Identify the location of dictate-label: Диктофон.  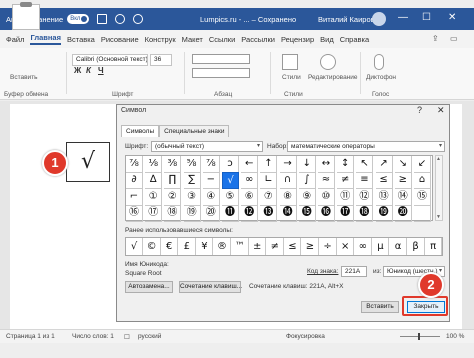
(381, 77).